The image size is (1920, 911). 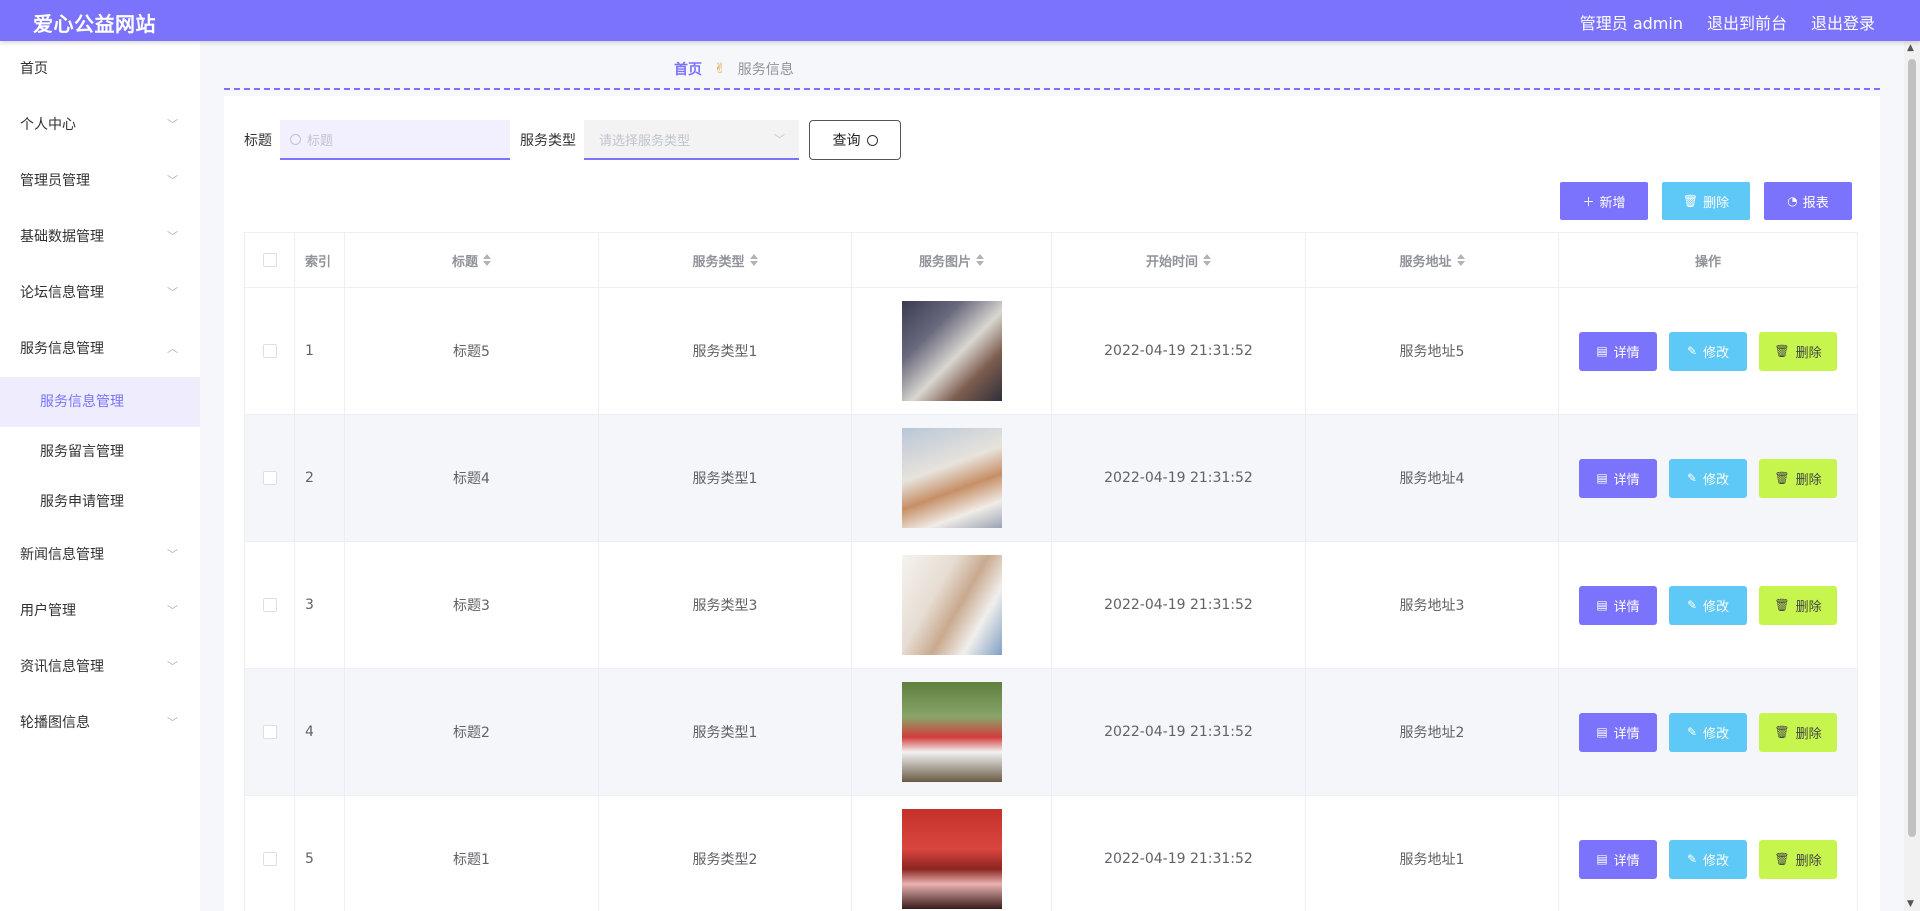 I want to click on breadcrumb-home: 首页, so click(x=688, y=69).